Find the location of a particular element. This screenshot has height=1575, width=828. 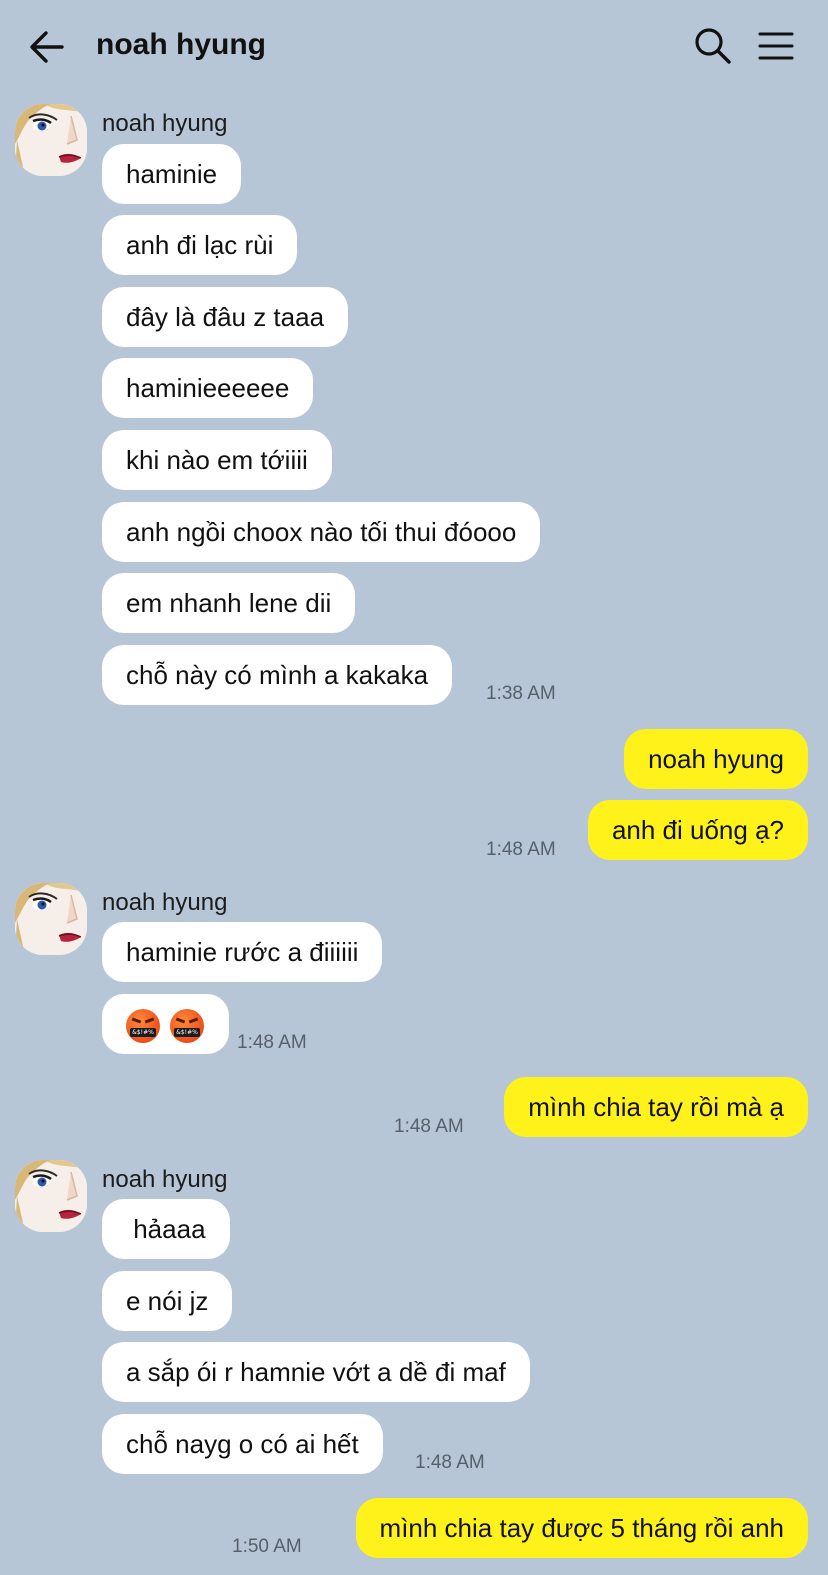

message-bubble-outgoing: mình chia tay rồi mà ạ is located at coordinates (656, 1107).